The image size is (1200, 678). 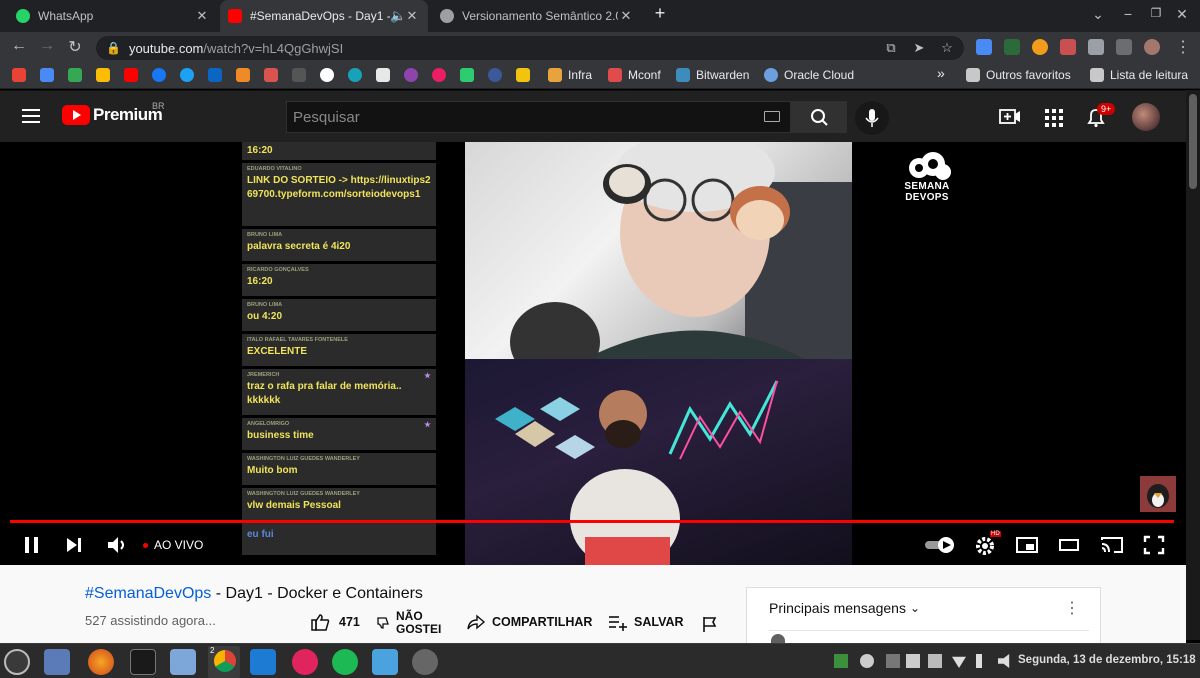 I want to click on live-indicator: AO VIVO, so click(x=173, y=545).